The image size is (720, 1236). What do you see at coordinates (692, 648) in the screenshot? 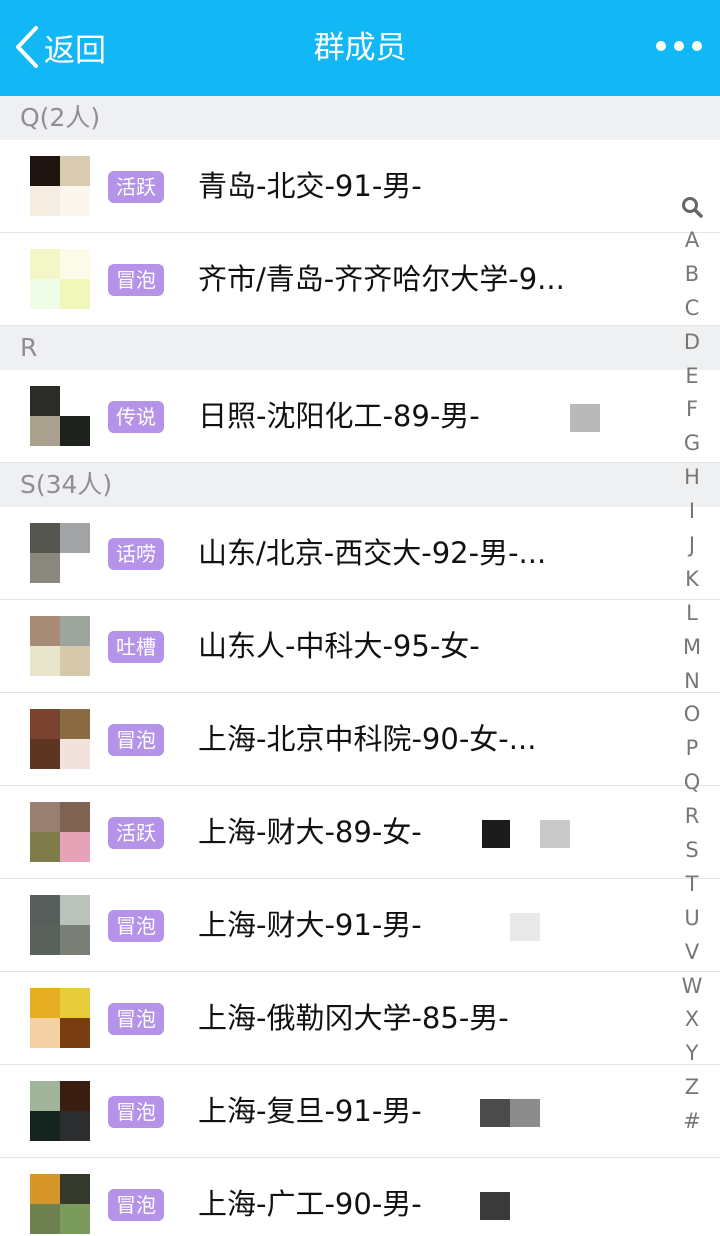
I see `index-letter: M` at bounding box center [692, 648].